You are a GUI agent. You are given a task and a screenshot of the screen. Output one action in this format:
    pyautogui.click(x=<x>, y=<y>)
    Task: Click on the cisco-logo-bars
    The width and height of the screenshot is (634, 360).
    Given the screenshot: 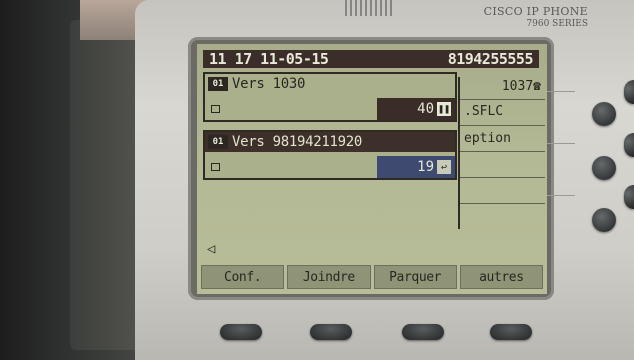 What is the action you would take?
    pyautogui.click(x=369, y=8)
    